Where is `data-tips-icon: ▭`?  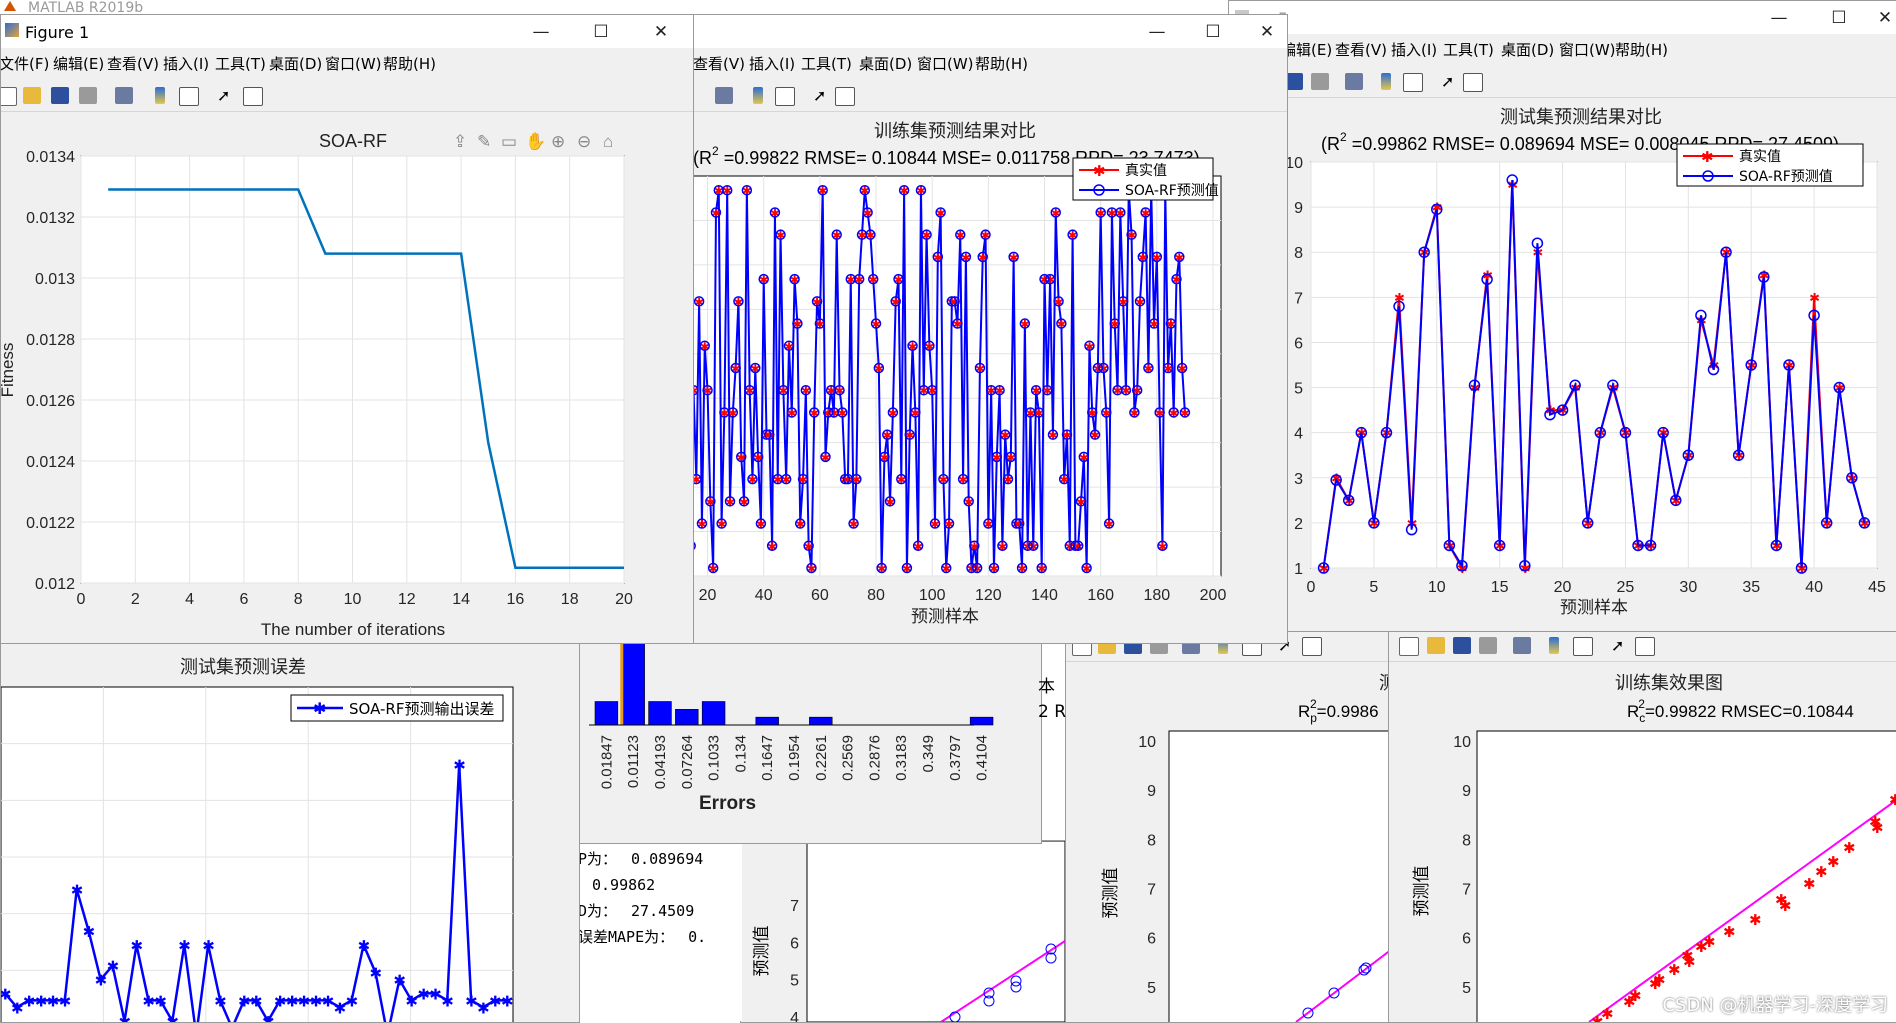 data-tips-icon: ▭ is located at coordinates (509, 141).